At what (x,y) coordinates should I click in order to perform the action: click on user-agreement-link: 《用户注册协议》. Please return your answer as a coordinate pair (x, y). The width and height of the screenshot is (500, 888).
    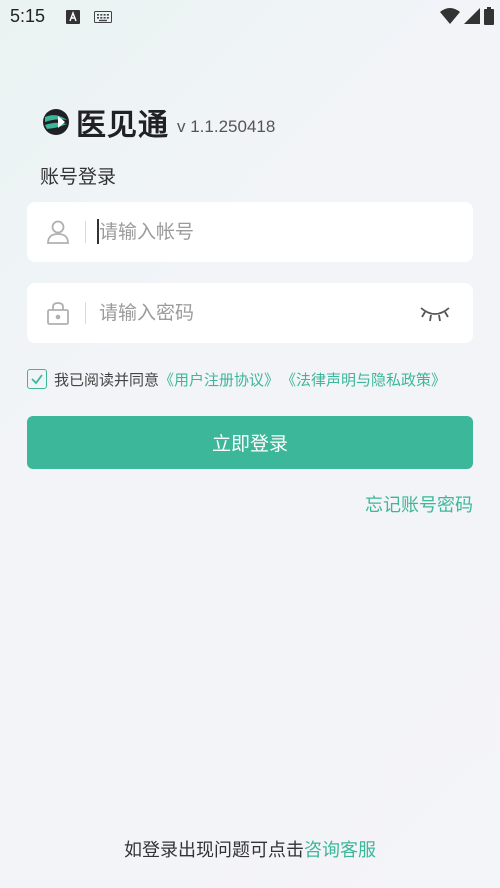
    Looking at the image, I should click on (219, 379).